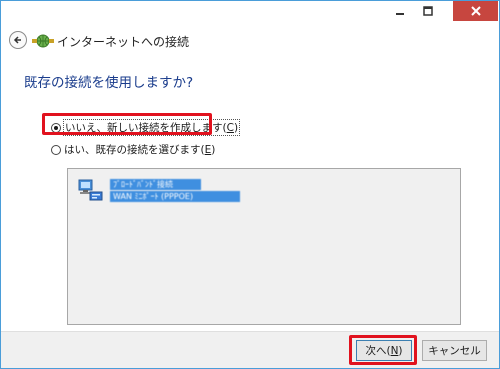 Image resolution: width=500 pixels, height=369 pixels. I want to click on title-bar, so click(250, 15).